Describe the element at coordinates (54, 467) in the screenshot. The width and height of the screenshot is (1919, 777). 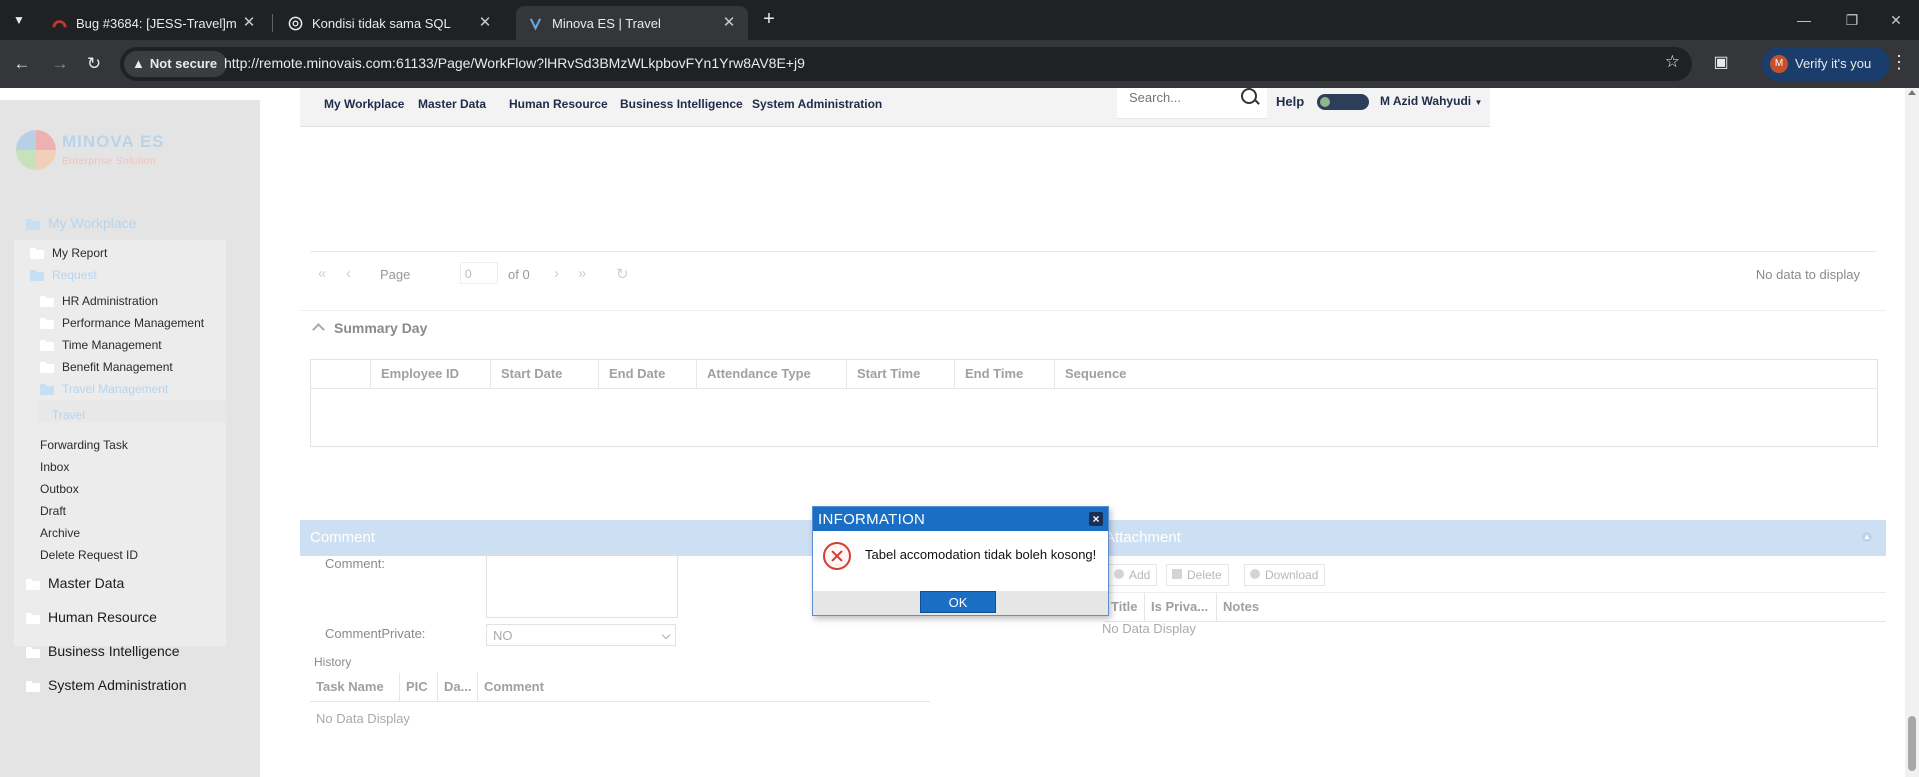
I see `sidebar-item-inbox: Inbox` at that location.